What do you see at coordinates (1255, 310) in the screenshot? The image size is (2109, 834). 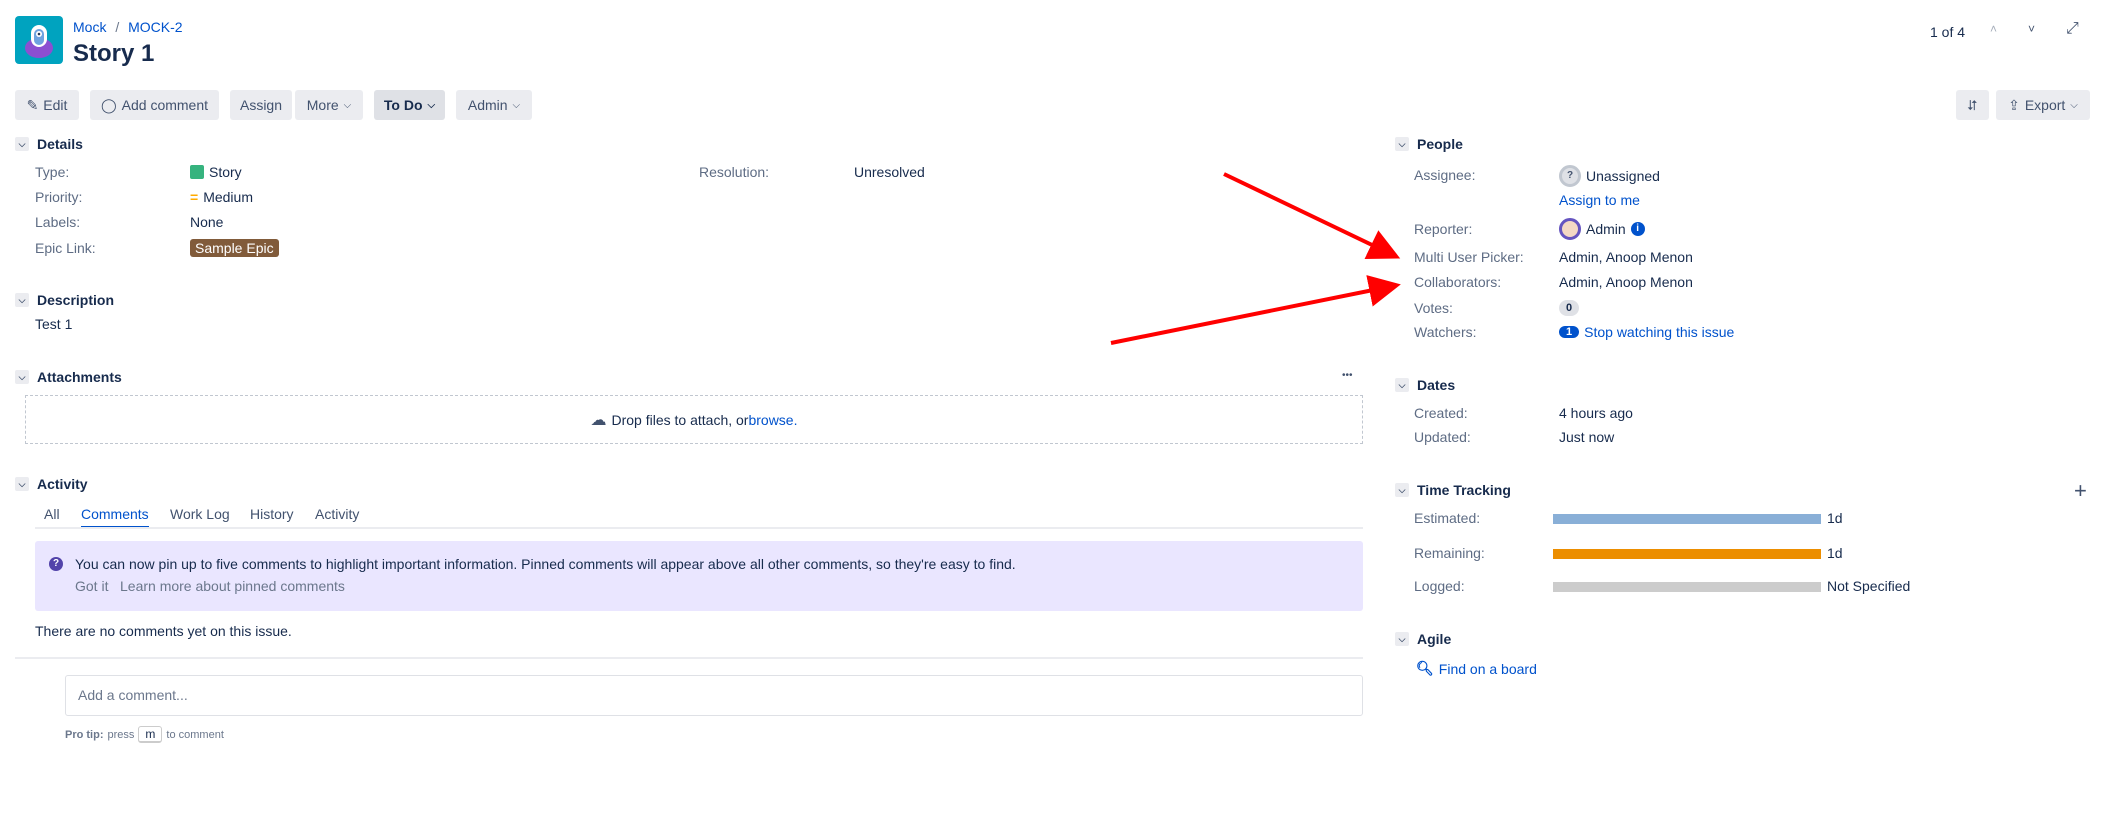 I see `red-arrow-collaborators` at bounding box center [1255, 310].